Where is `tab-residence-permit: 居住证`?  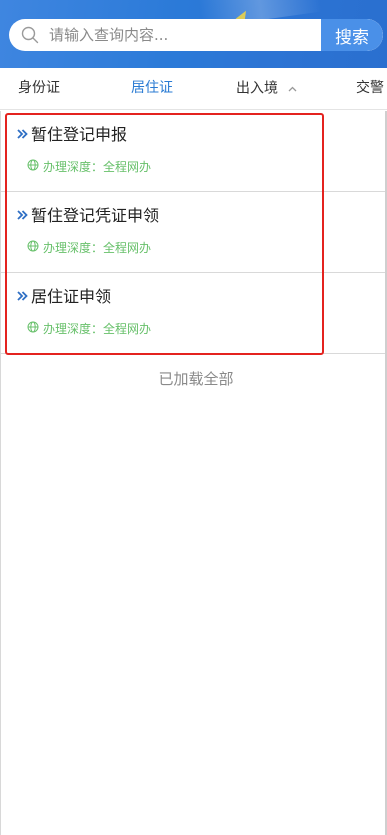 tab-residence-permit: 居住证 is located at coordinates (152, 88).